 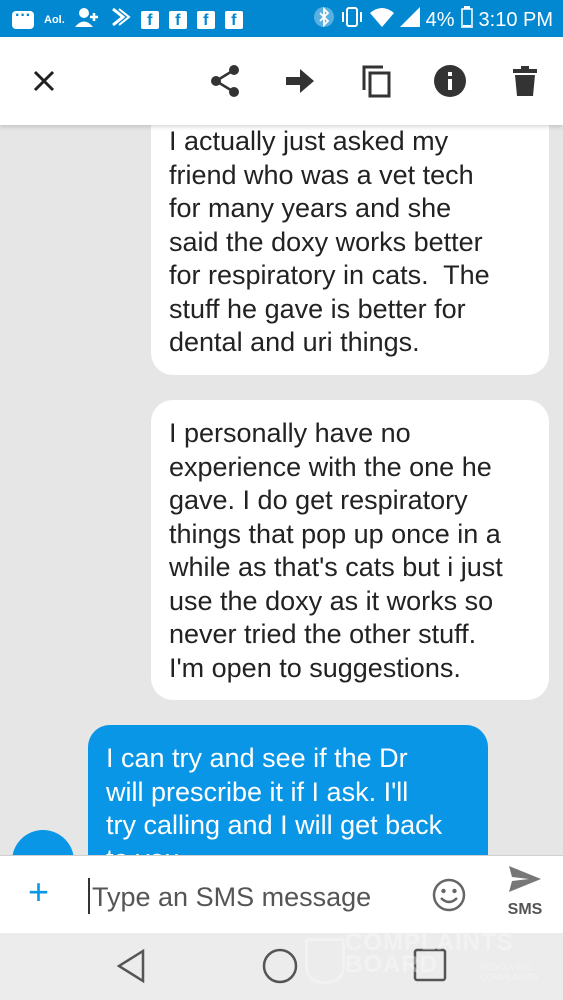 What do you see at coordinates (331, 600) in the screenshot?
I see `message-line: use the doxy as it works so` at bounding box center [331, 600].